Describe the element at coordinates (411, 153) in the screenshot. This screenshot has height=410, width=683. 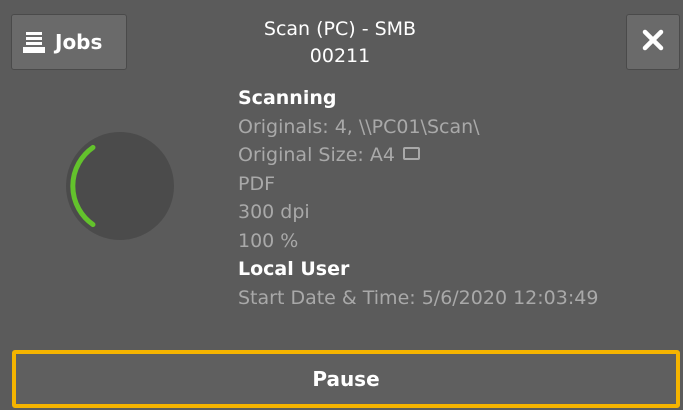
I see `landscape-page-icon` at that location.